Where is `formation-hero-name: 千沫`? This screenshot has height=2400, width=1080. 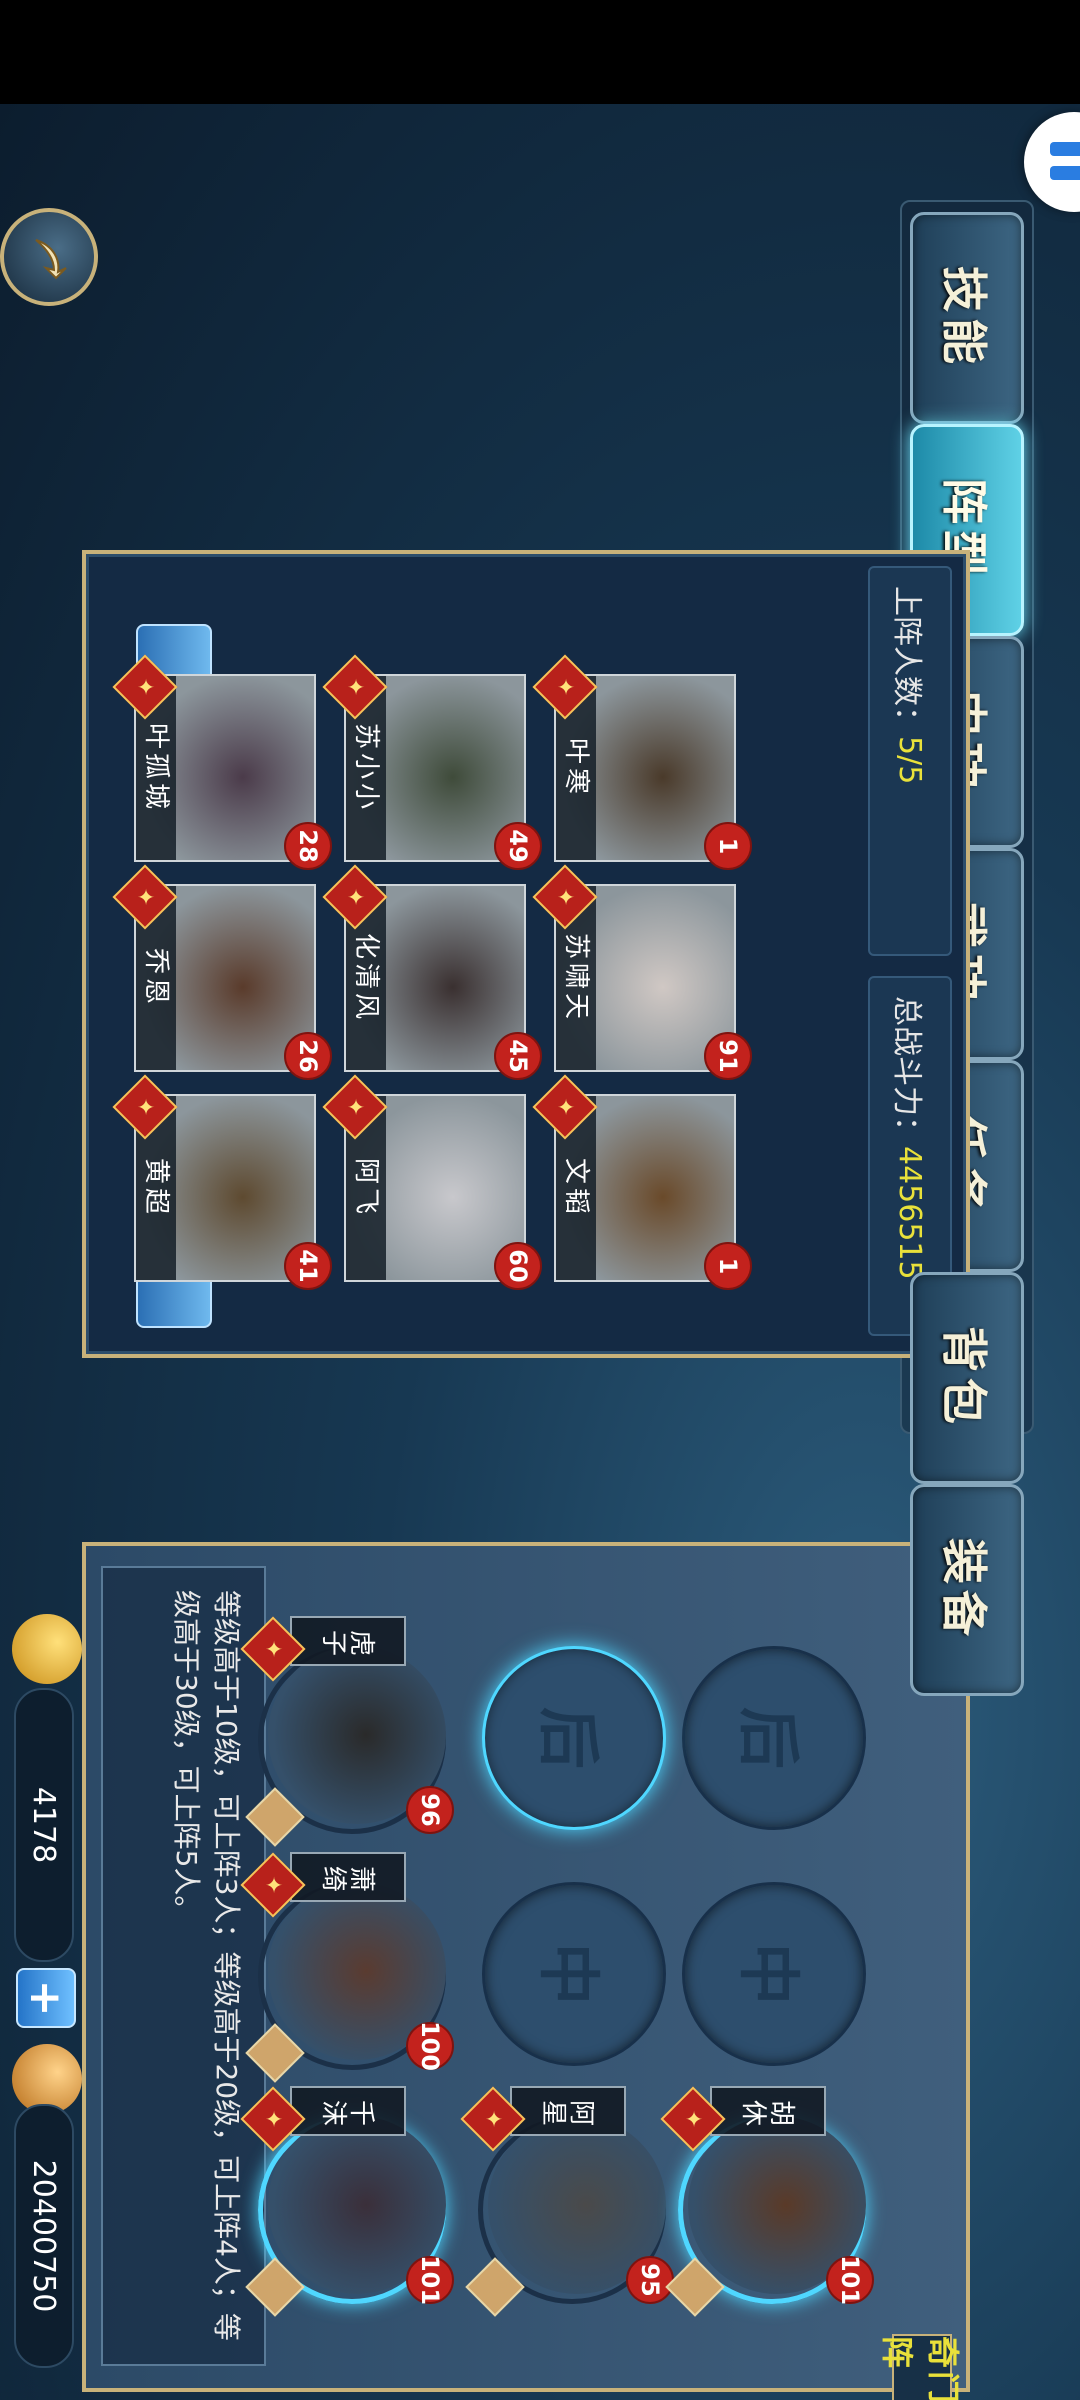
formation-hero-name: 千沫 is located at coordinates (348, 2111).